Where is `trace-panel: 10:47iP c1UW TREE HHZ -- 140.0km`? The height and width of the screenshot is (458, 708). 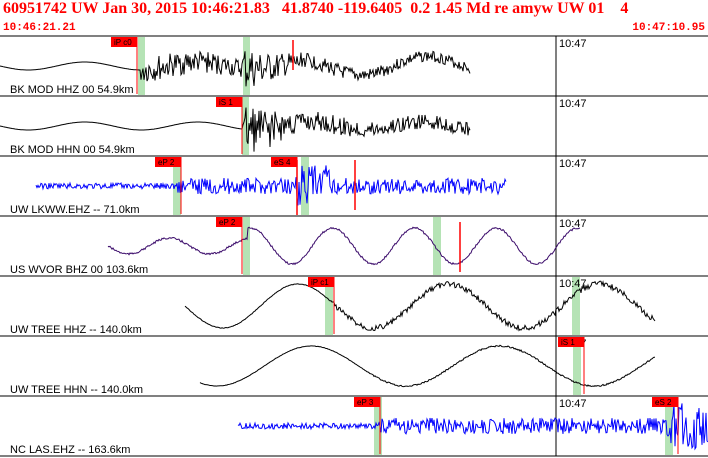
trace-panel: 10:47iP c1UW TREE HHZ -- 140.0km is located at coordinates (354, 305).